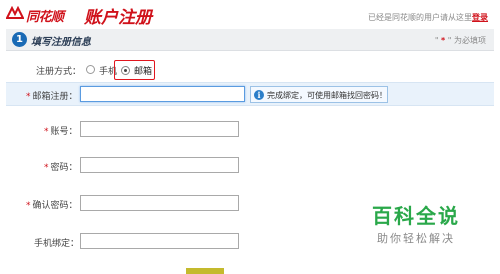  I want to click on phone-bind-label: 手机绑定：, so click(57, 244).